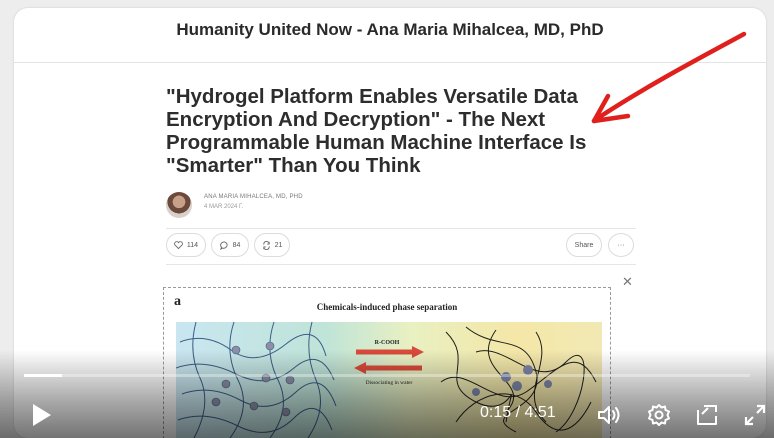 This screenshot has width=774, height=438. I want to click on annotation-arrow, so click(669, 77).